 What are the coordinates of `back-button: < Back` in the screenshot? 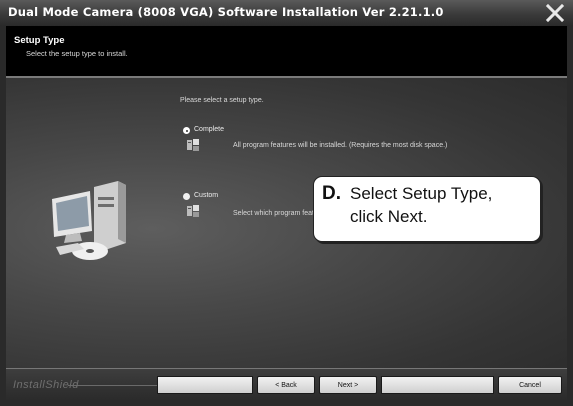 It's located at (286, 385).